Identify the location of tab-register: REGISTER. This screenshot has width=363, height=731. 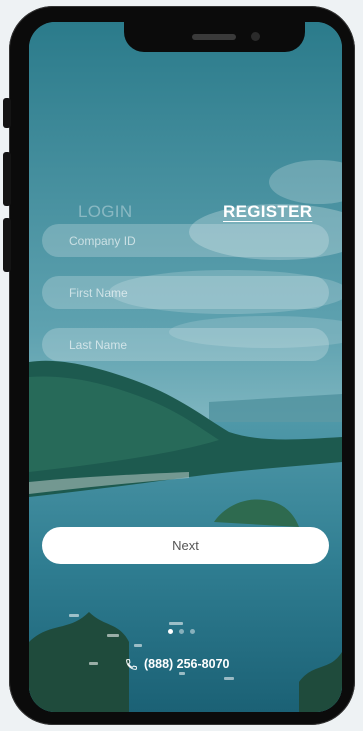
(267, 212).